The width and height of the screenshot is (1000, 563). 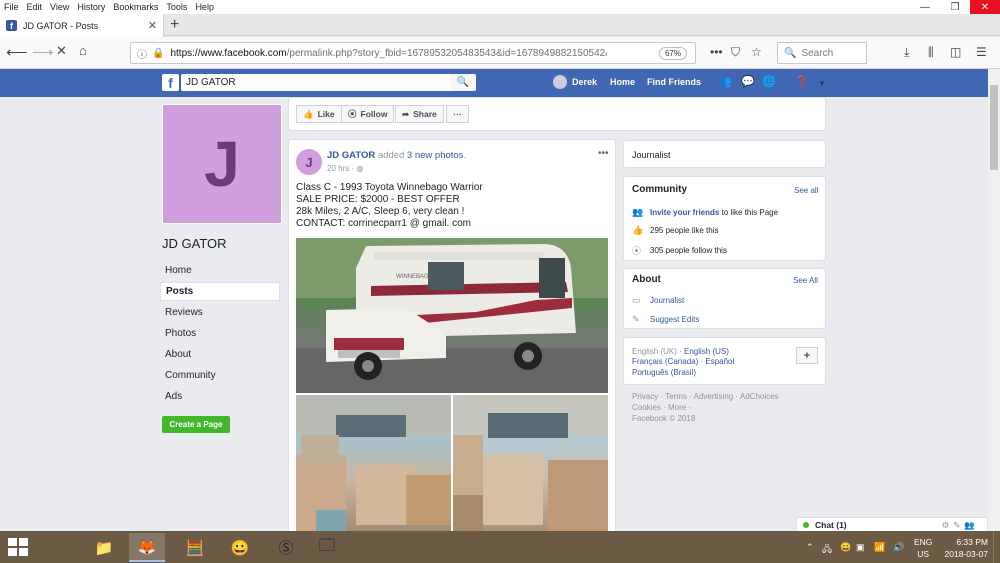 What do you see at coordinates (827, 550) in the screenshot?
I see `tray-network-icon: 🖧` at bounding box center [827, 550].